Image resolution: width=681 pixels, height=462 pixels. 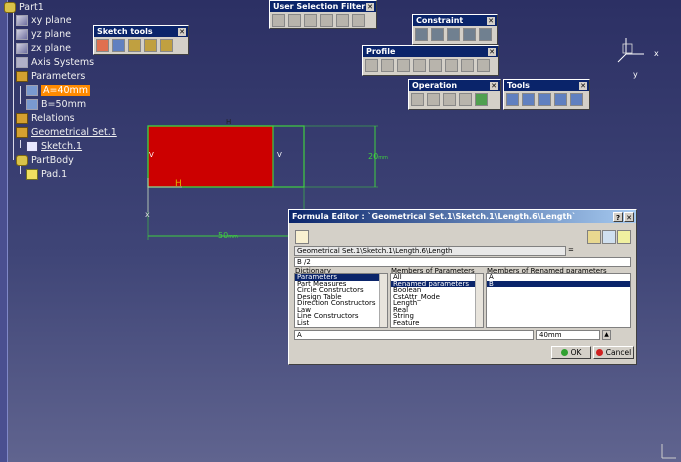 What do you see at coordinates (594, 237) in the screenshot?
I see `erase-formula-icon` at bounding box center [594, 237].